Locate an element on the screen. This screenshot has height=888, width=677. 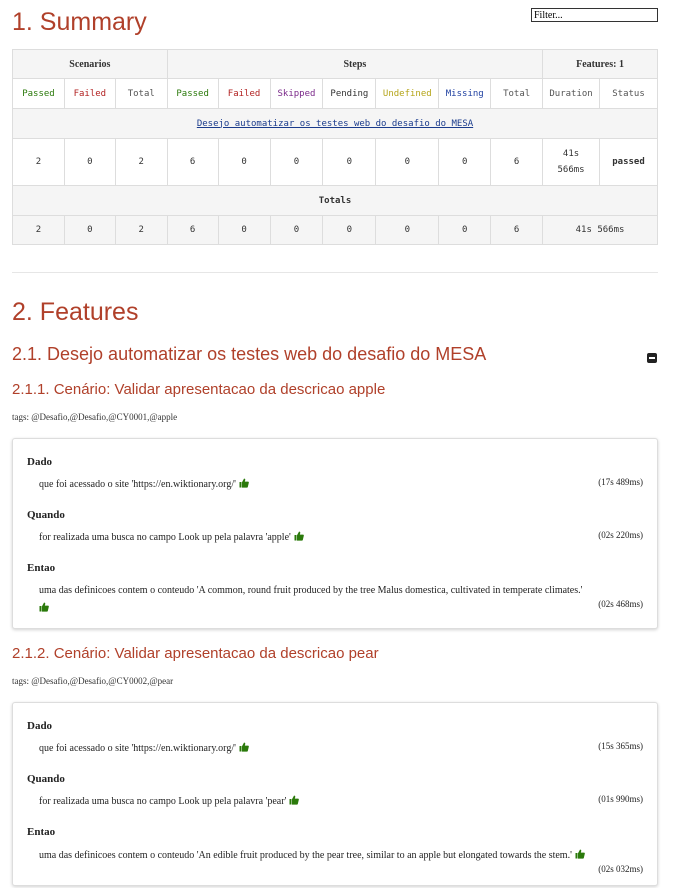
step-duration: (15s 365ms) is located at coordinates (620, 746).